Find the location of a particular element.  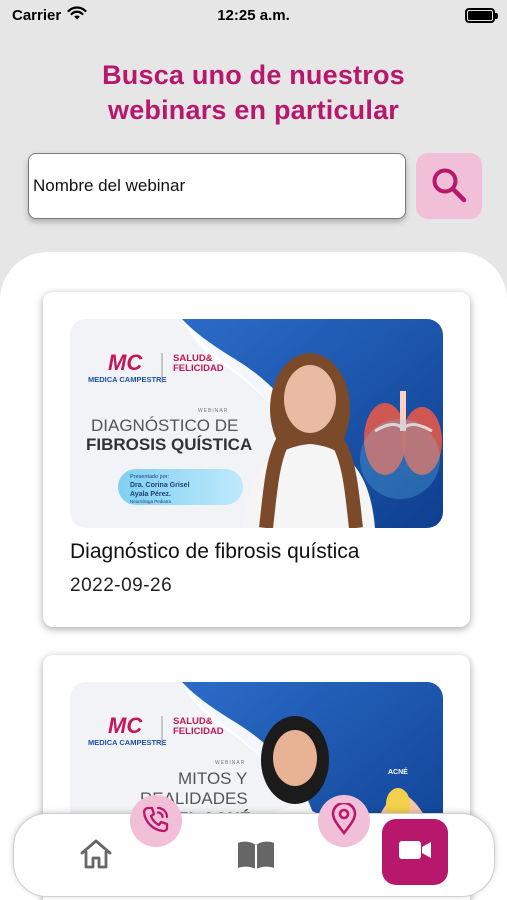

wifi-icon is located at coordinates (77, 15).